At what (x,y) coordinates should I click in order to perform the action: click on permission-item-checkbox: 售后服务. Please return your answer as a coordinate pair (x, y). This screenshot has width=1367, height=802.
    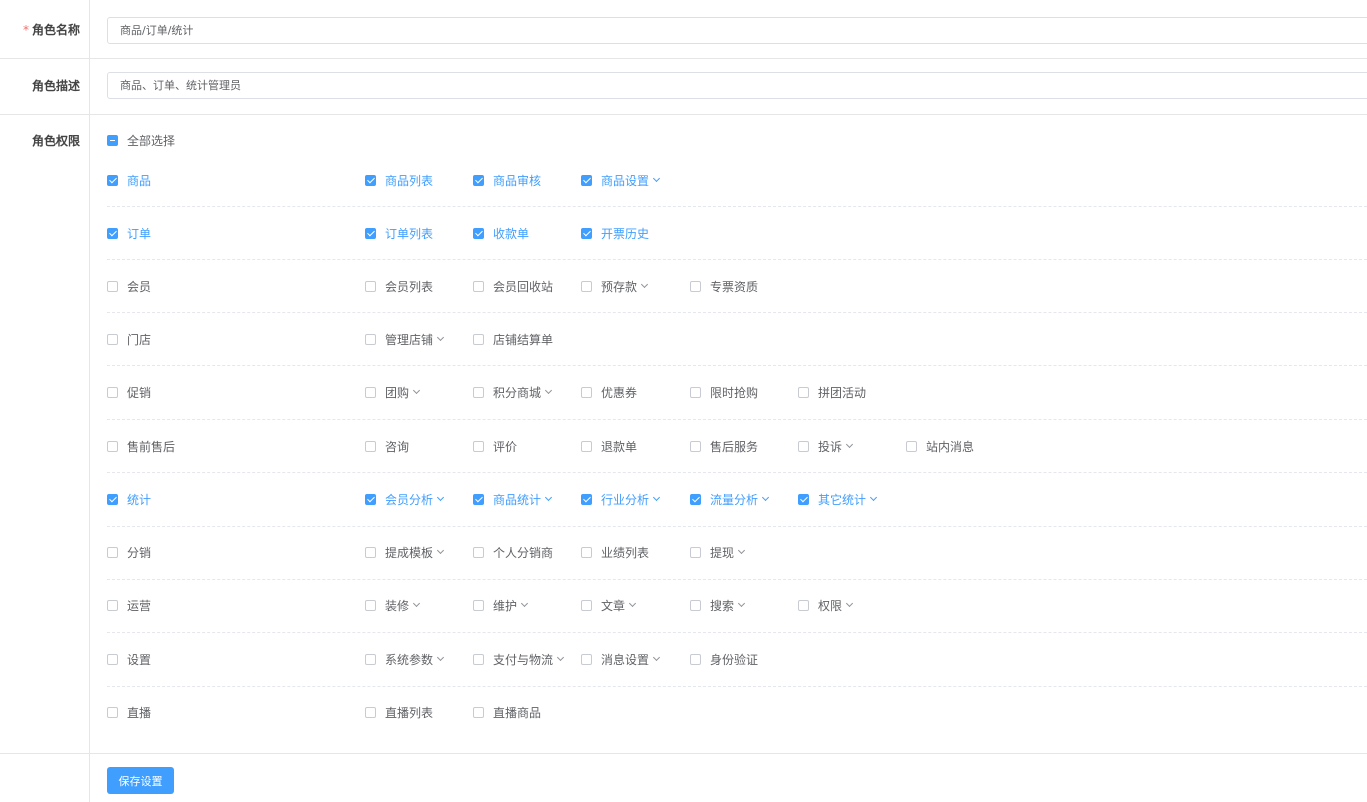
    Looking at the image, I should click on (724, 446).